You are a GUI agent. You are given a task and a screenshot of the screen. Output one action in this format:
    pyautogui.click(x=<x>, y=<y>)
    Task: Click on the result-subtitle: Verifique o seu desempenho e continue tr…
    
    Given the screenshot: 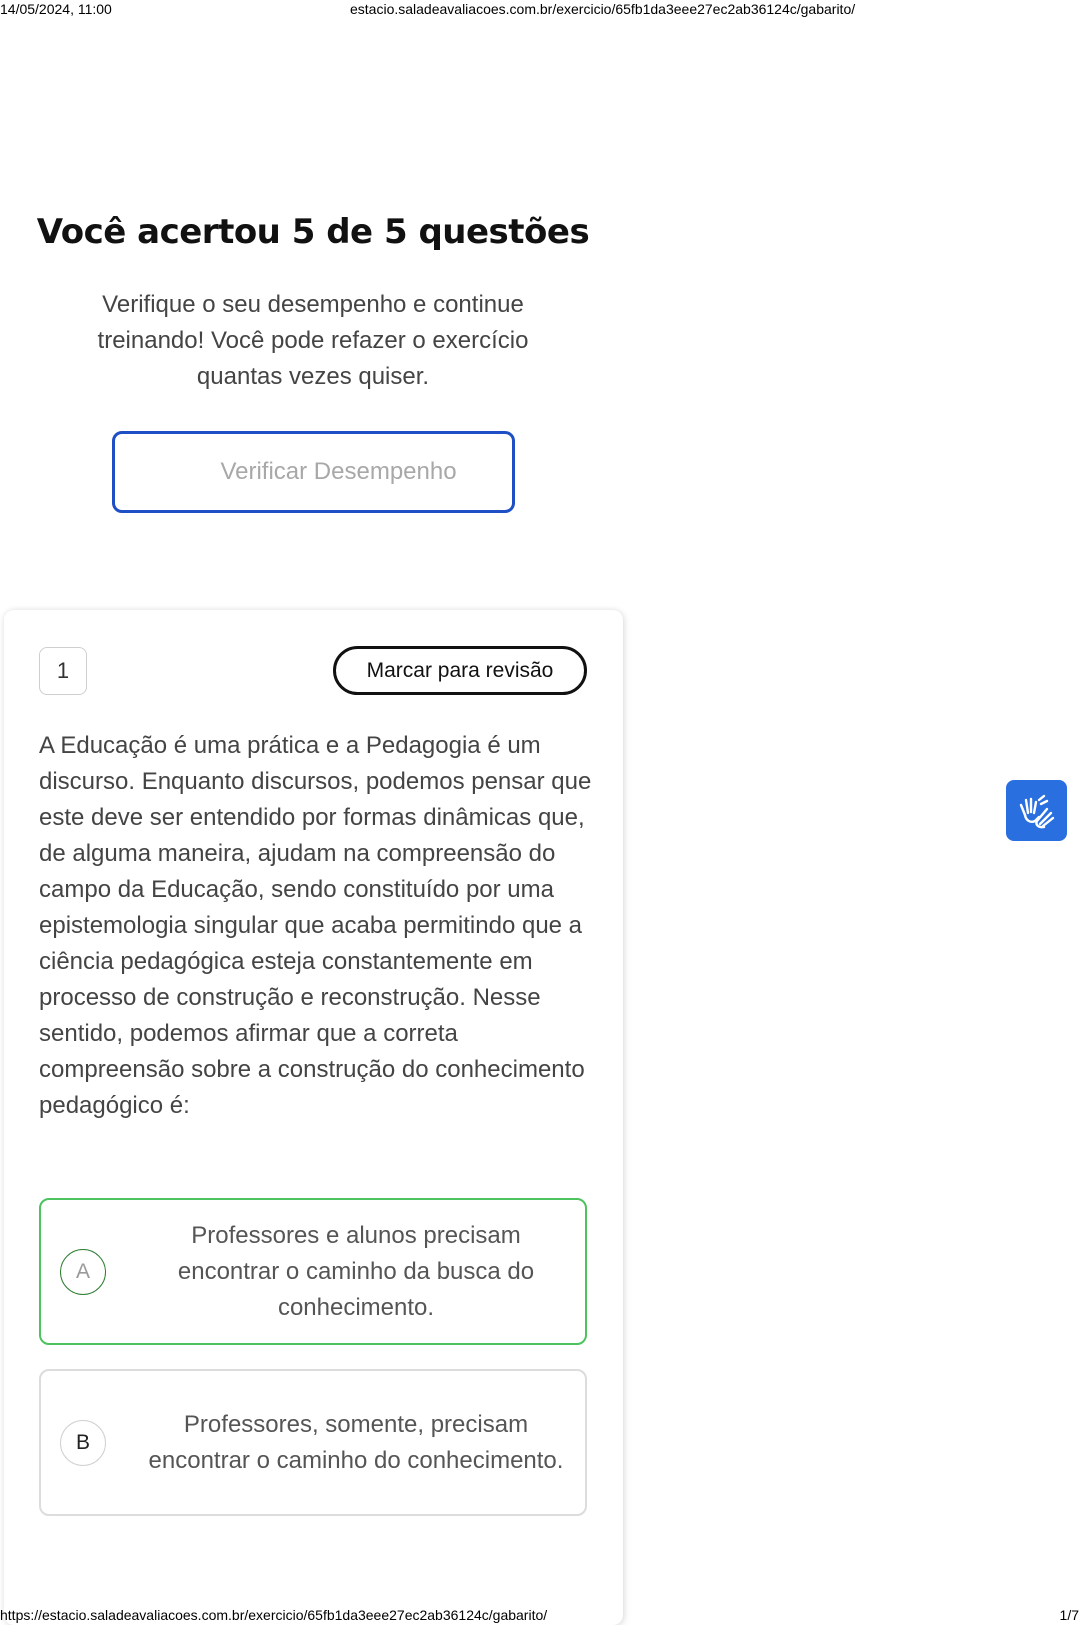 What is the action you would take?
    pyautogui.click(x=313, y=340)
    